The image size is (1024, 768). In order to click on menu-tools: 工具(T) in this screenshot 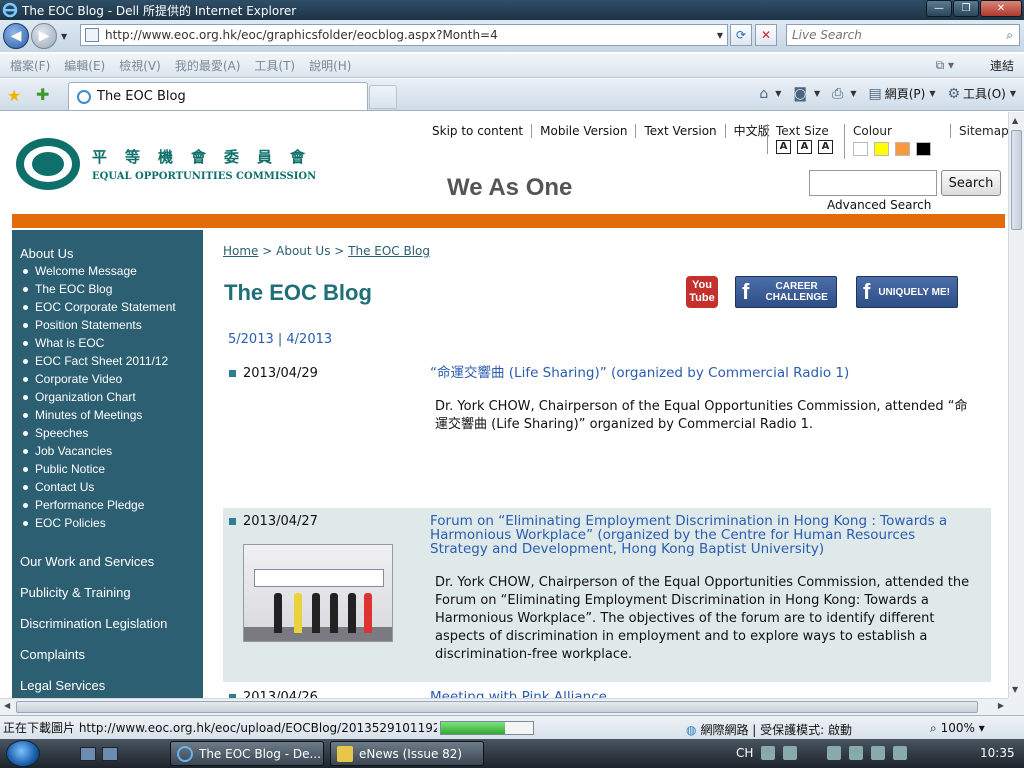, I will do `click(274, 65)`.